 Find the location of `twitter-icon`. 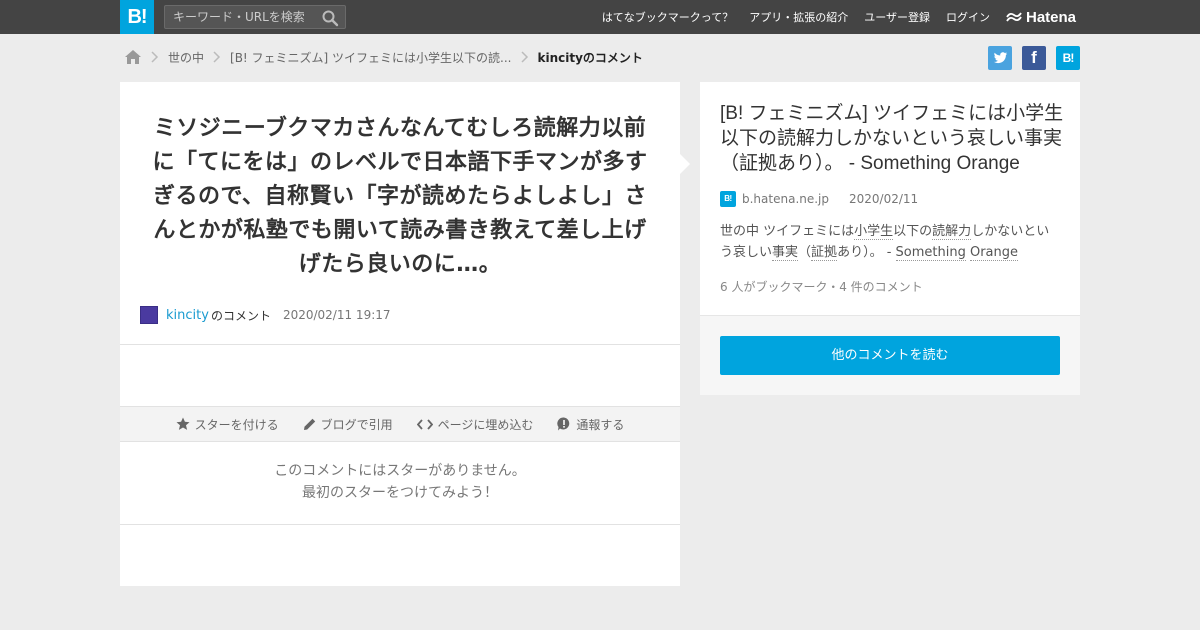

twitter-icon is located at coordinates (1000, 58).